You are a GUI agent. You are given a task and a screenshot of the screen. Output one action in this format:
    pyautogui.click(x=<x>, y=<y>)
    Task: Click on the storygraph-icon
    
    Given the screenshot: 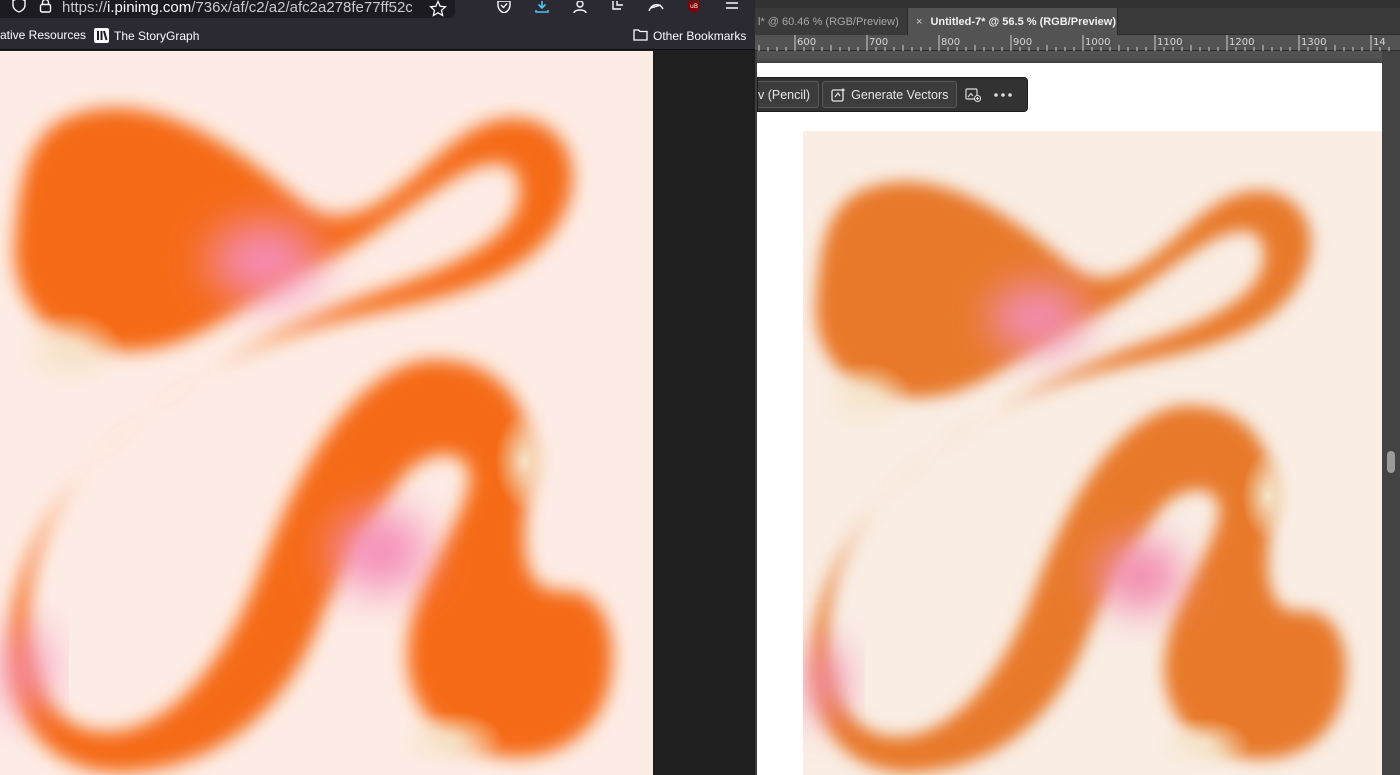 What is the action you would take?
    pyautogui.click(x=101, y=35)
    